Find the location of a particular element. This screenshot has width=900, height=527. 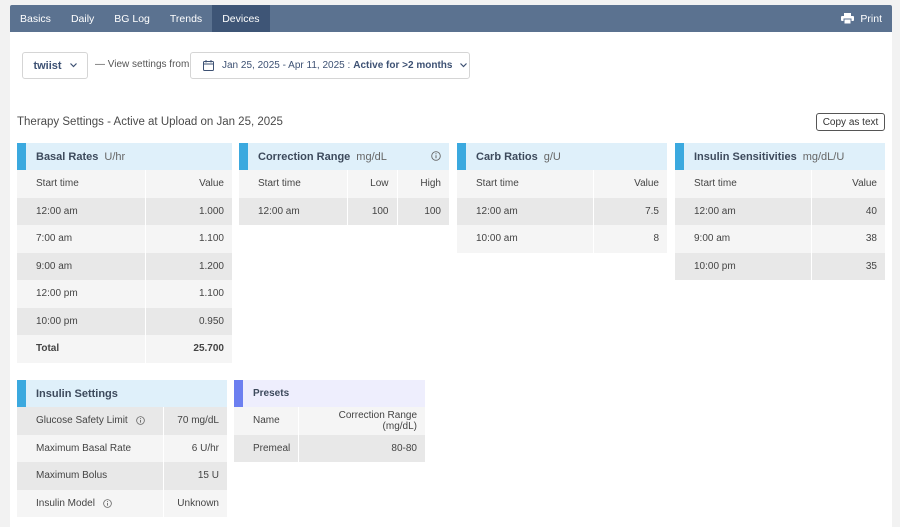

table-row: Premeal 80-80 is located at coordinates (329, 448).